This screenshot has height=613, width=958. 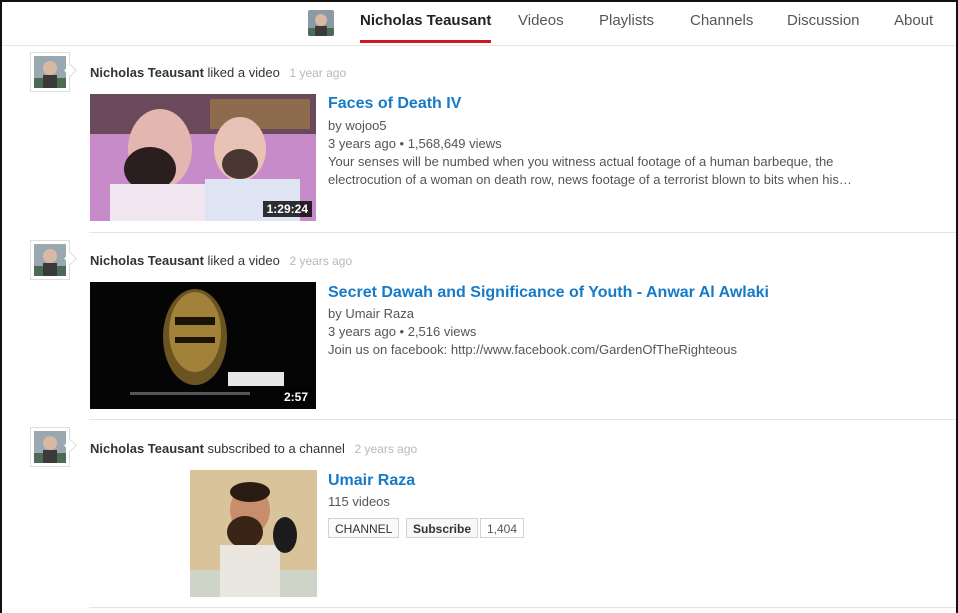 What do you see at coordinates (359, 501) in the screenshot?
I see `channel-video-count: 115 videos` at bounding box center [359, 501].